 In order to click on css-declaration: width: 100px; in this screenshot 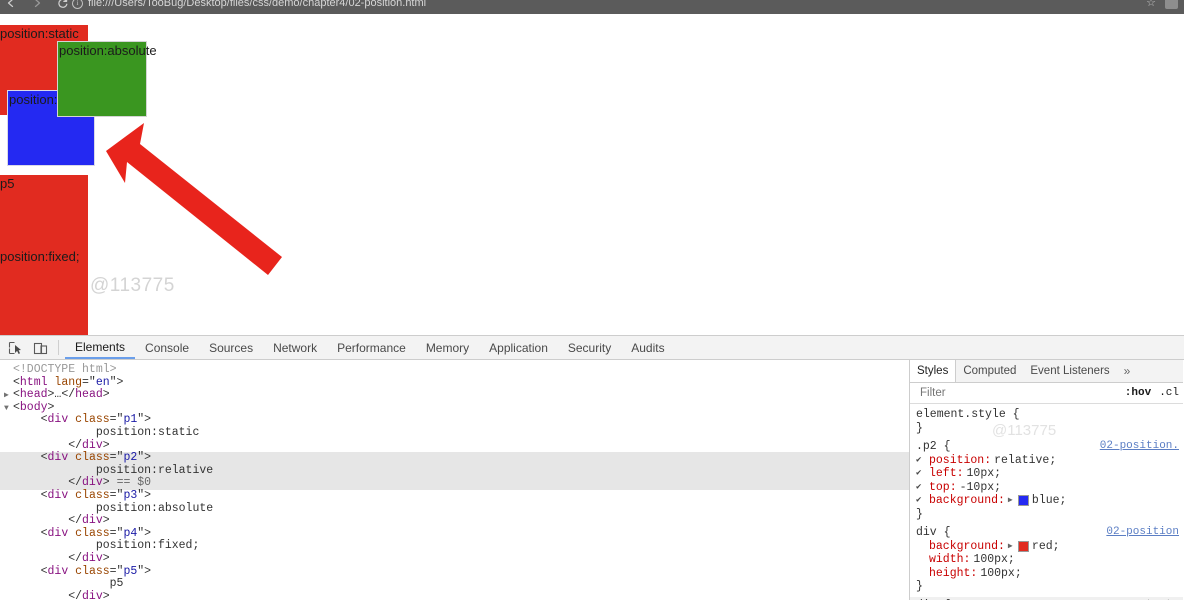, I will do `click(1046, 560)`.